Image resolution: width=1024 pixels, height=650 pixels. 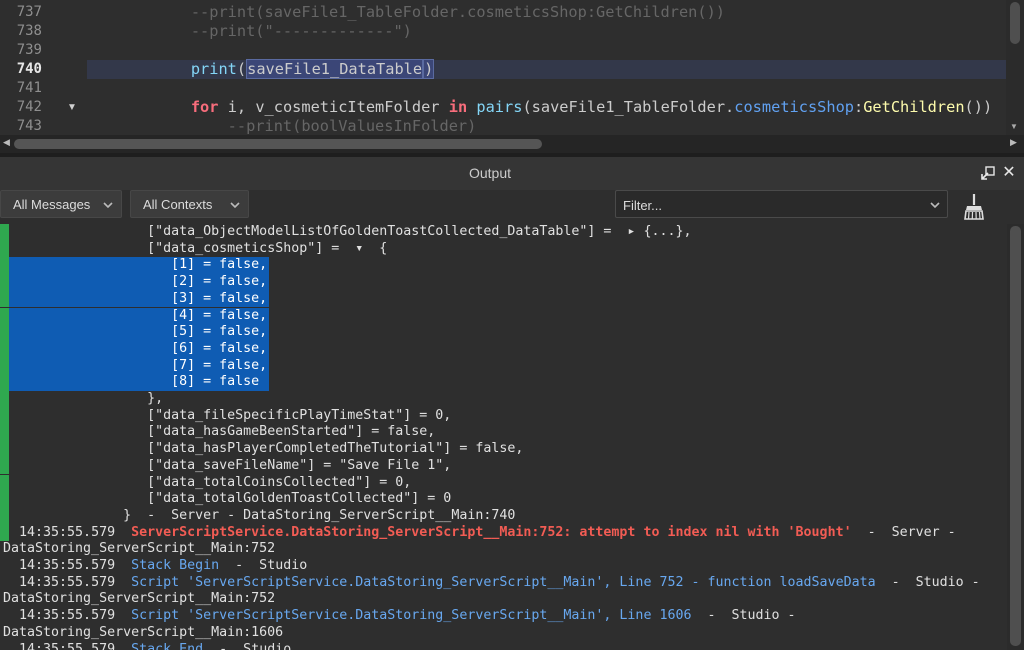 I want to click on log-line: ["data_fileSpecificPlayTimeStat"] = 0,, so click(x=503, y=416).